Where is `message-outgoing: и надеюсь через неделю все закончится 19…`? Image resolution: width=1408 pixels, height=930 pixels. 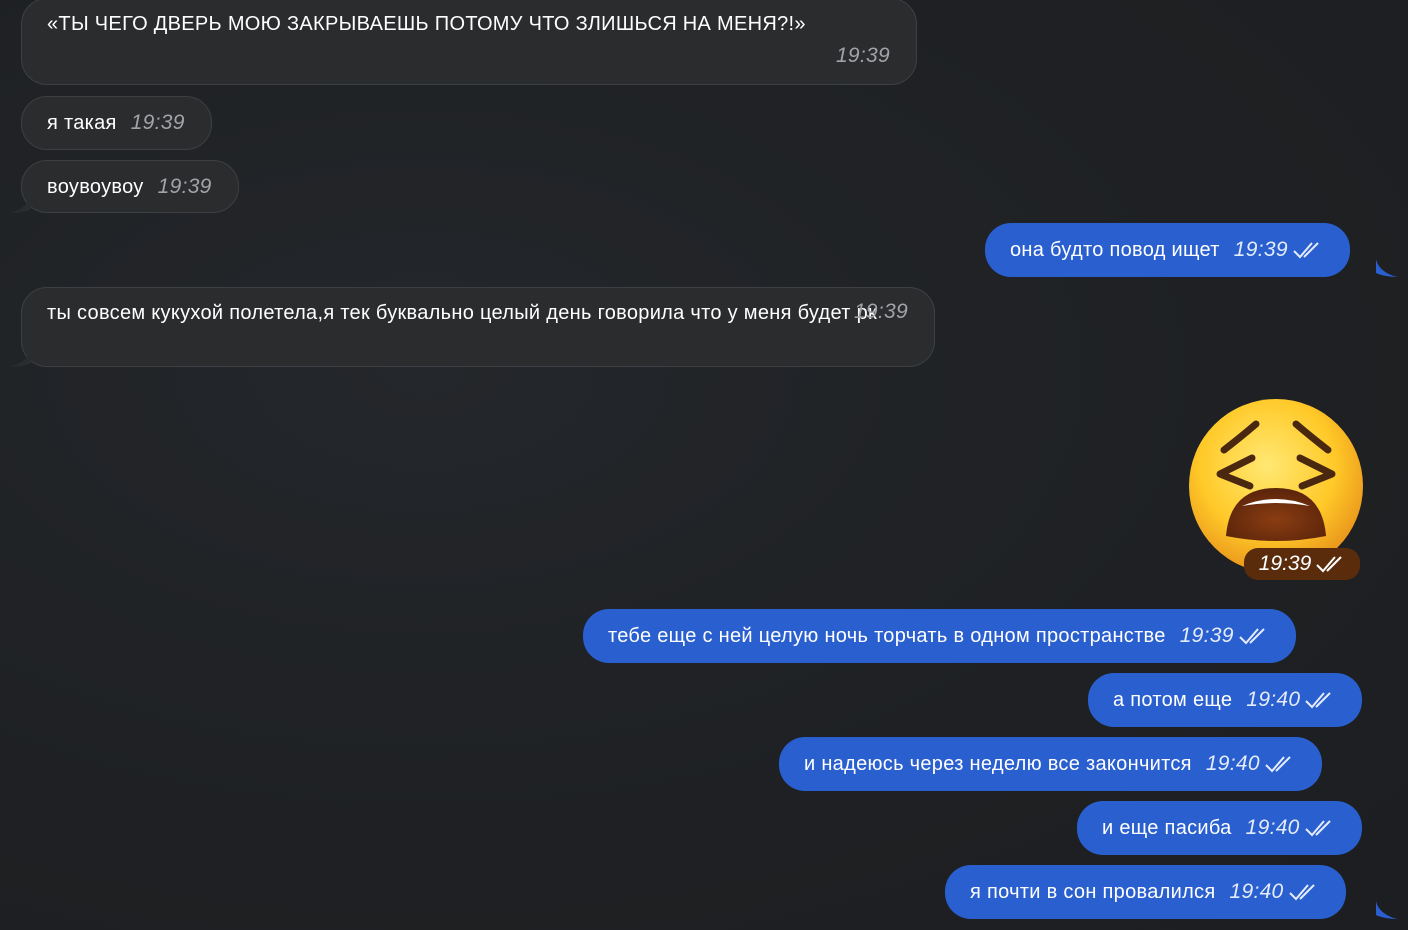
message-outgoing: и надеюсь через неделю все закончится 19… is located at coordinates (1050, 764).